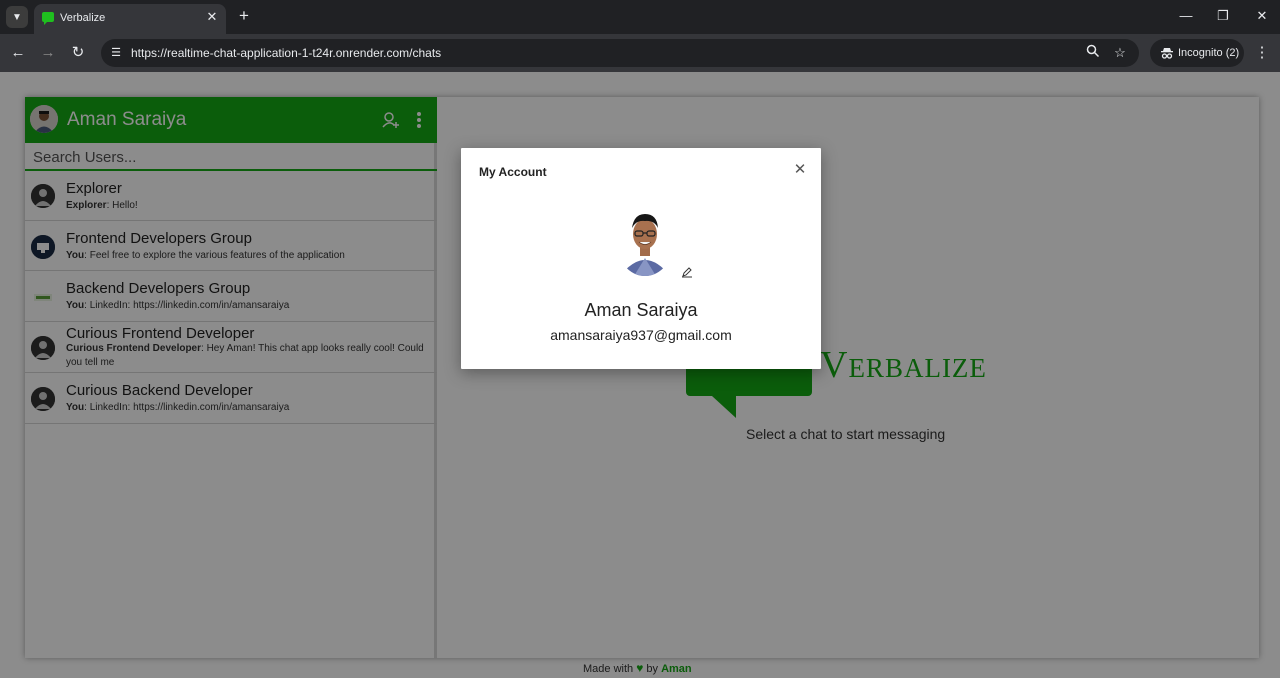 The height and width of the screenshot is (678, 1280). What do you see at coordinates (513, 172) in the screenshot?
I see `modal-title: My Account` at bounding box center [513, 172].